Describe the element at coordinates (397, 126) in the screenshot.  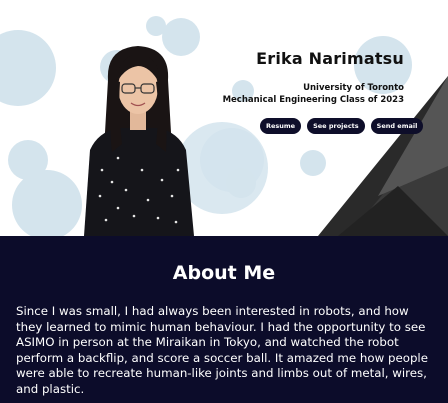
I see `send-email-button: Send email` at that location.